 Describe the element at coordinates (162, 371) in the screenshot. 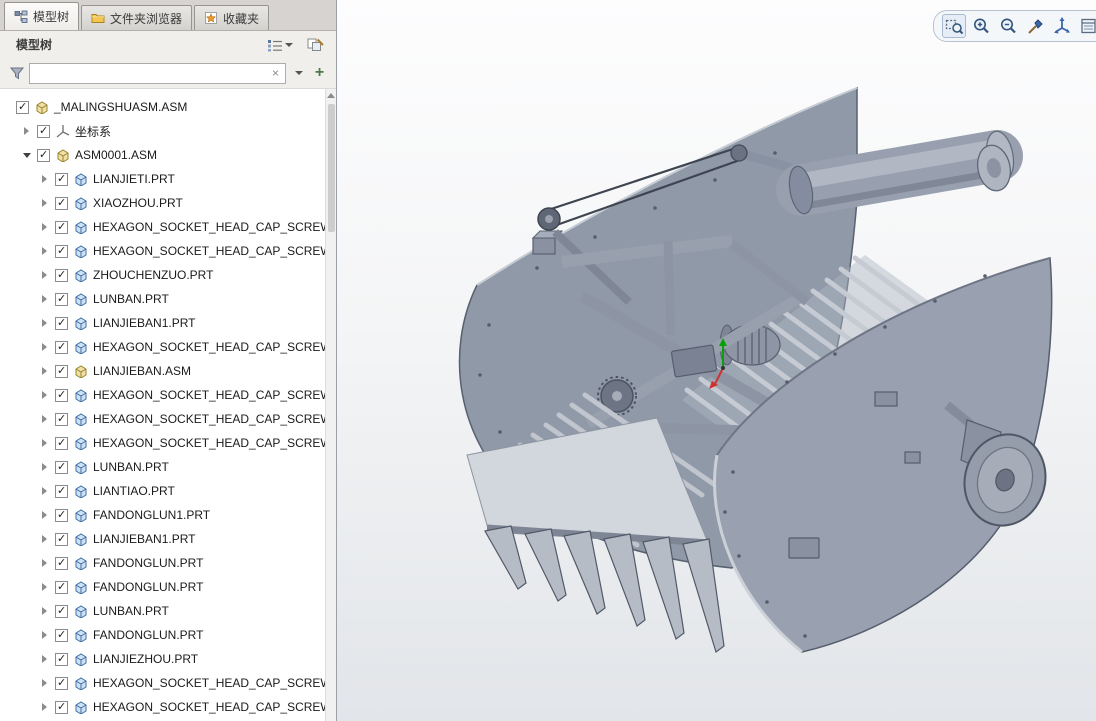

I see `tree-item: LIANJIEBAN.ASM` at that location.